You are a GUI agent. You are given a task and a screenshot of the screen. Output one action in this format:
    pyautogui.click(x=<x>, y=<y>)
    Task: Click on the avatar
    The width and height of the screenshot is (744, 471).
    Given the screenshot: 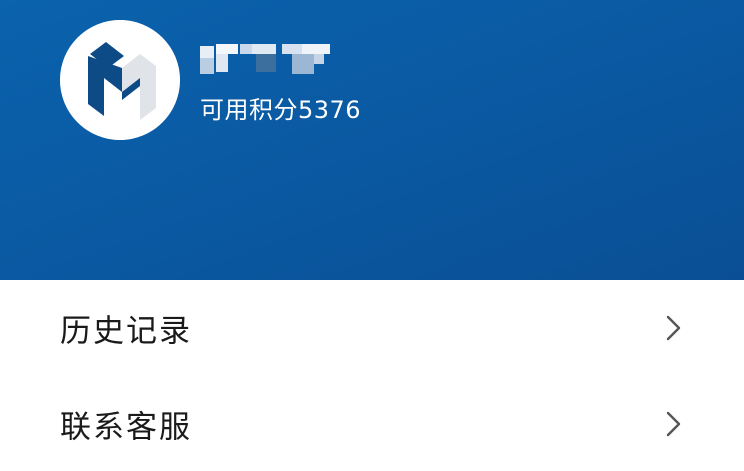 What is the action you would take?
    pyautogui.click(x=120, y=80)
    